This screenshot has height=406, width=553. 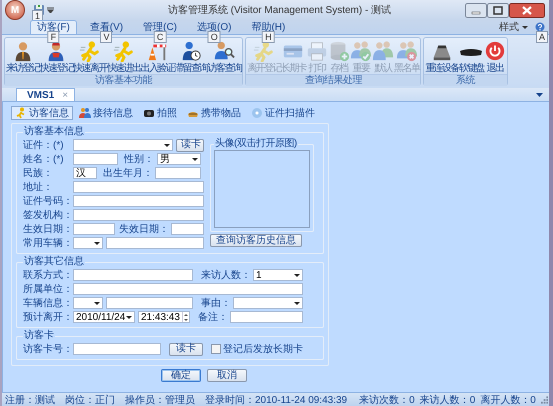 What do you see at coordinates (157, 57) in the screenshot?
I see `ribbon-button: 出入验证` at bounding box center [157, 57].